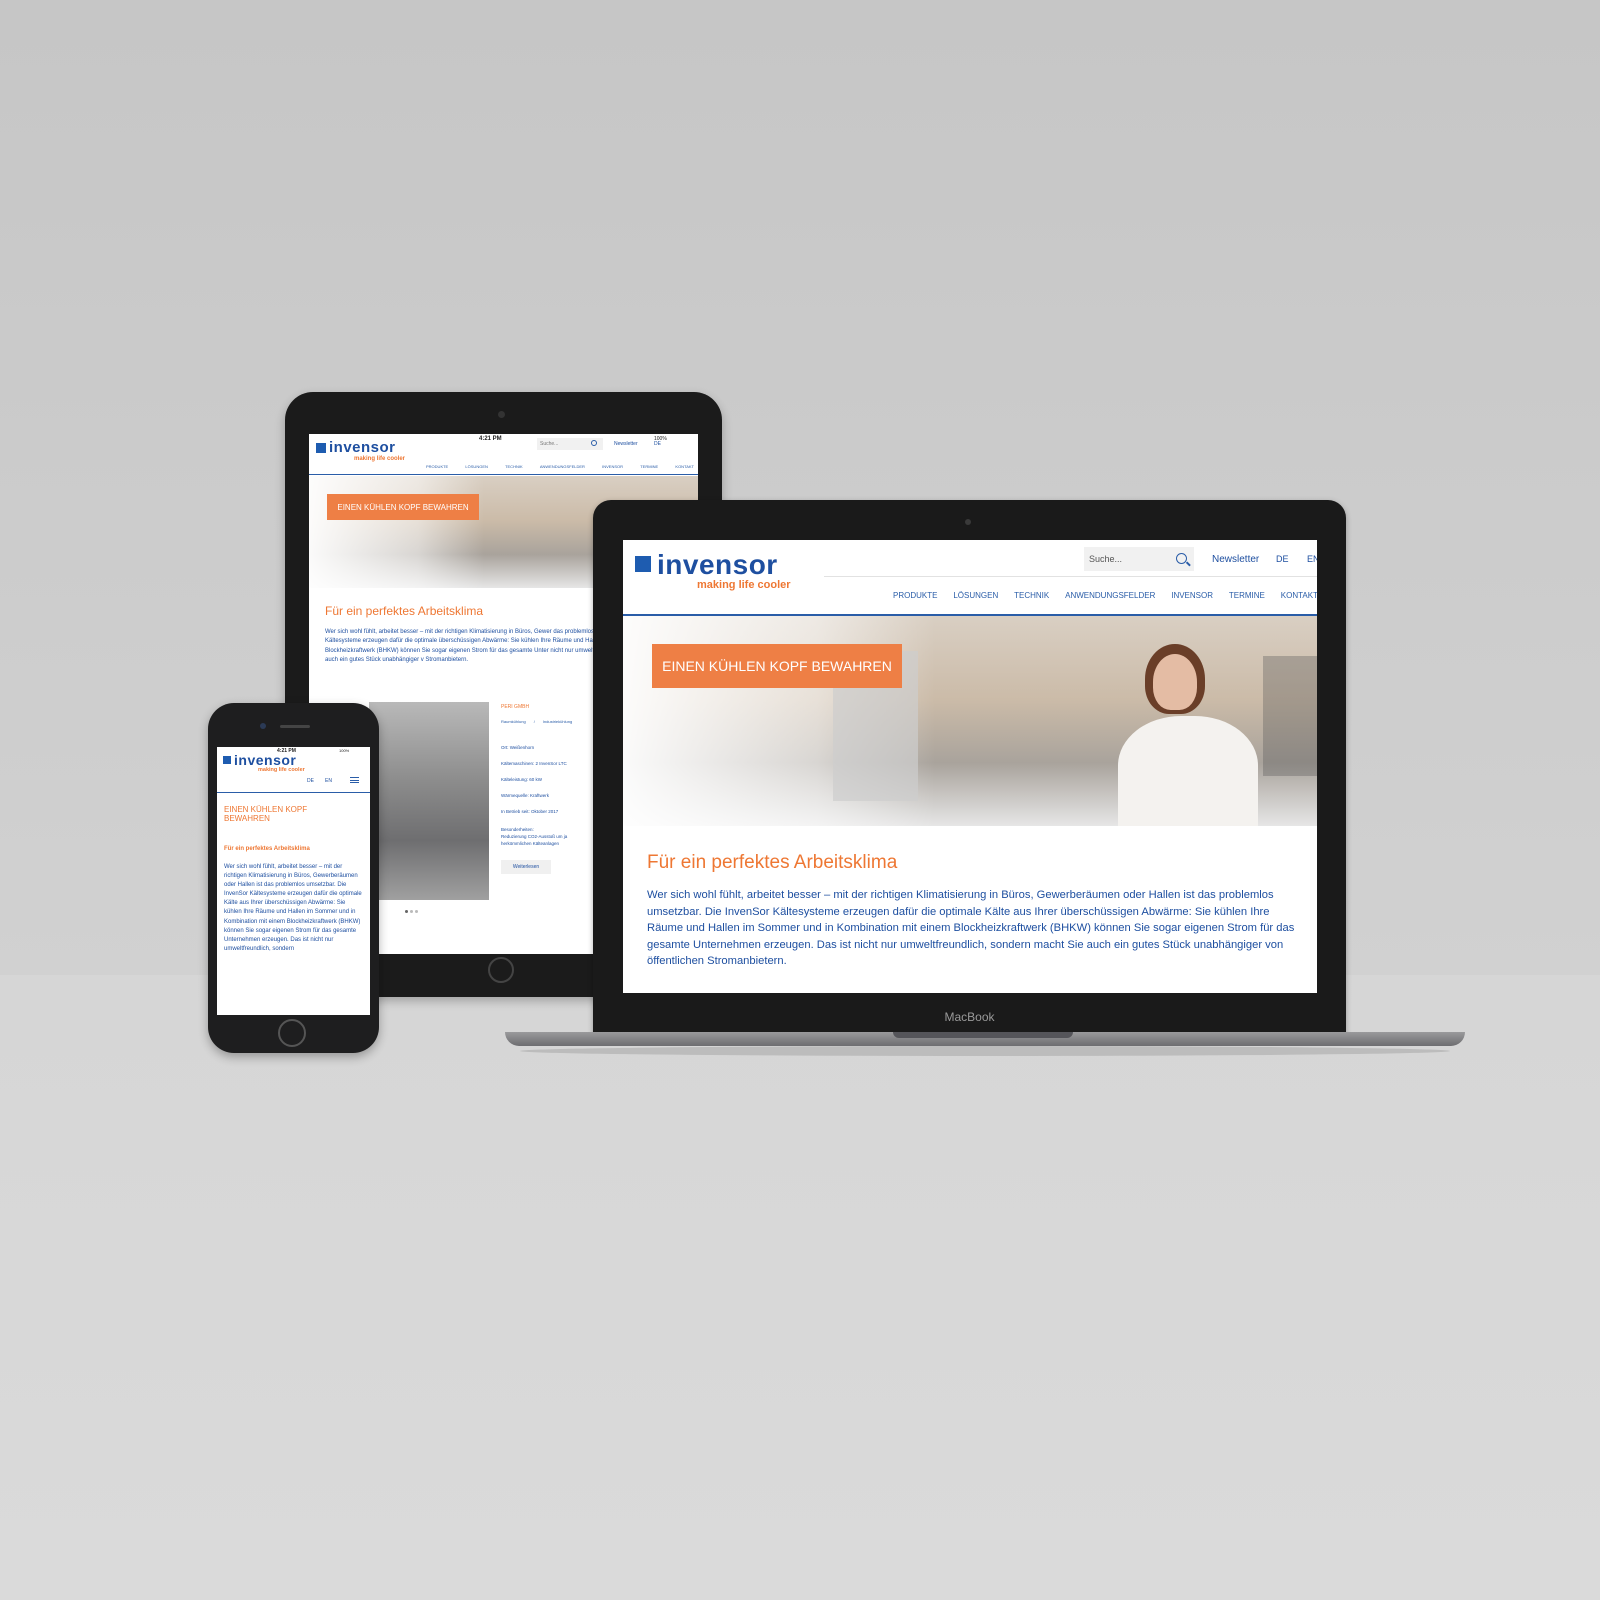 This screenshot has height=1600, width=1600. Describe the element at coordinates (263, 726) in the screenshot. I see `phone-camera` at that location.